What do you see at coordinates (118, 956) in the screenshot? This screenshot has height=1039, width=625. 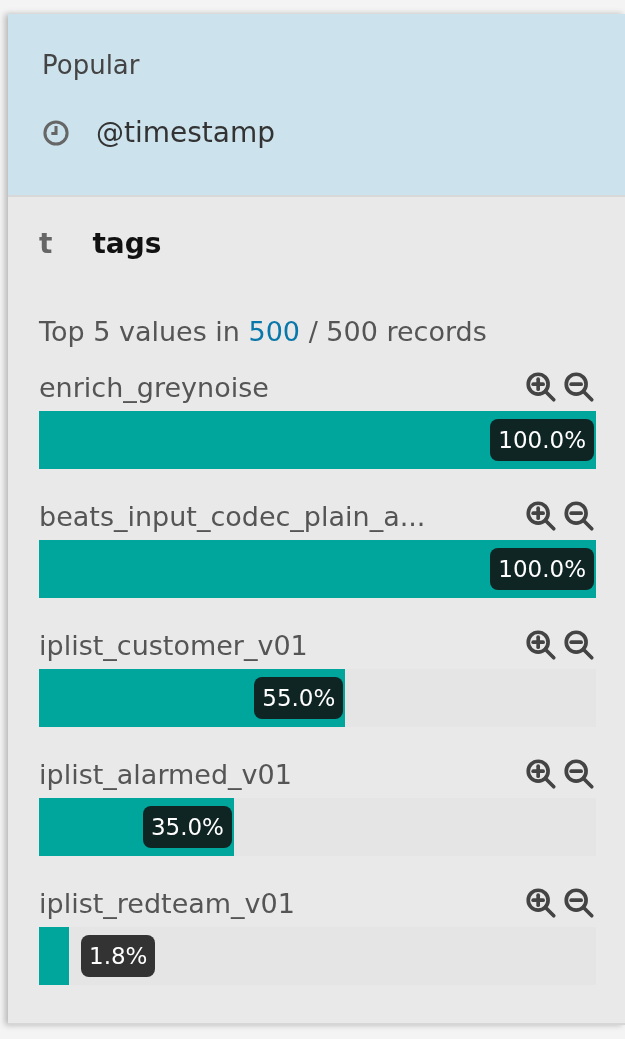 I see `percent-badge: 1.8%` at bounding box center [118, 956].